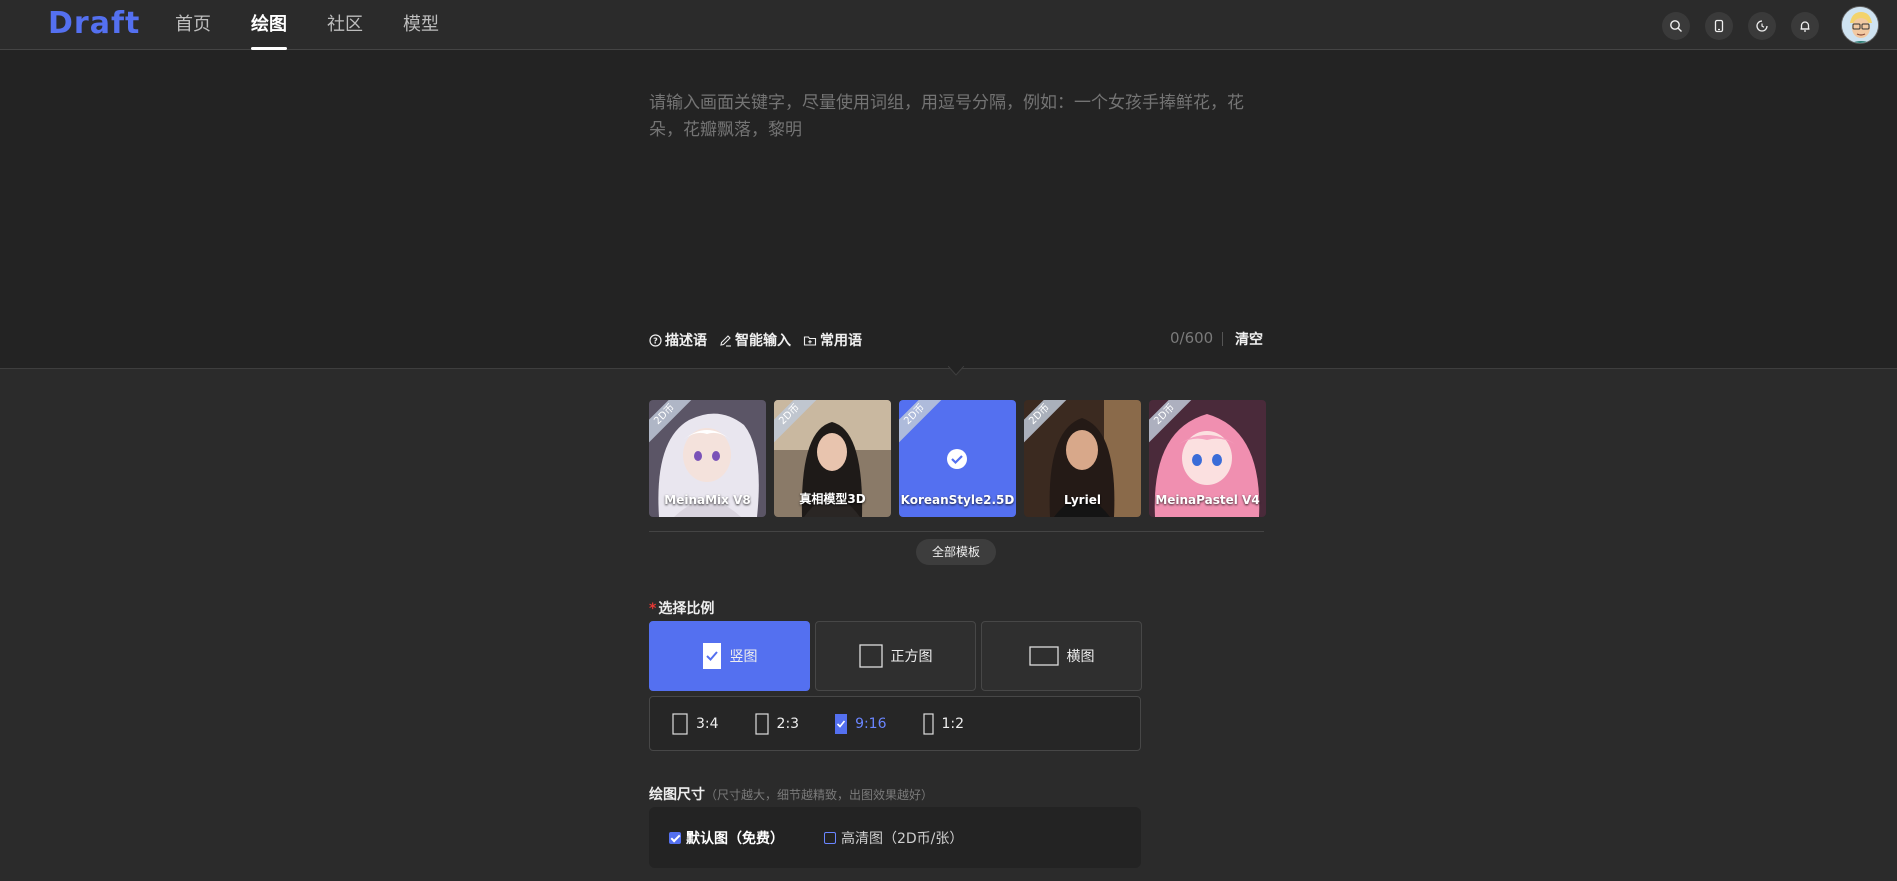  Describe the element at coordinates (707, 500) in the screenshot. I see `template-name: MeinaMix V8` at that location.